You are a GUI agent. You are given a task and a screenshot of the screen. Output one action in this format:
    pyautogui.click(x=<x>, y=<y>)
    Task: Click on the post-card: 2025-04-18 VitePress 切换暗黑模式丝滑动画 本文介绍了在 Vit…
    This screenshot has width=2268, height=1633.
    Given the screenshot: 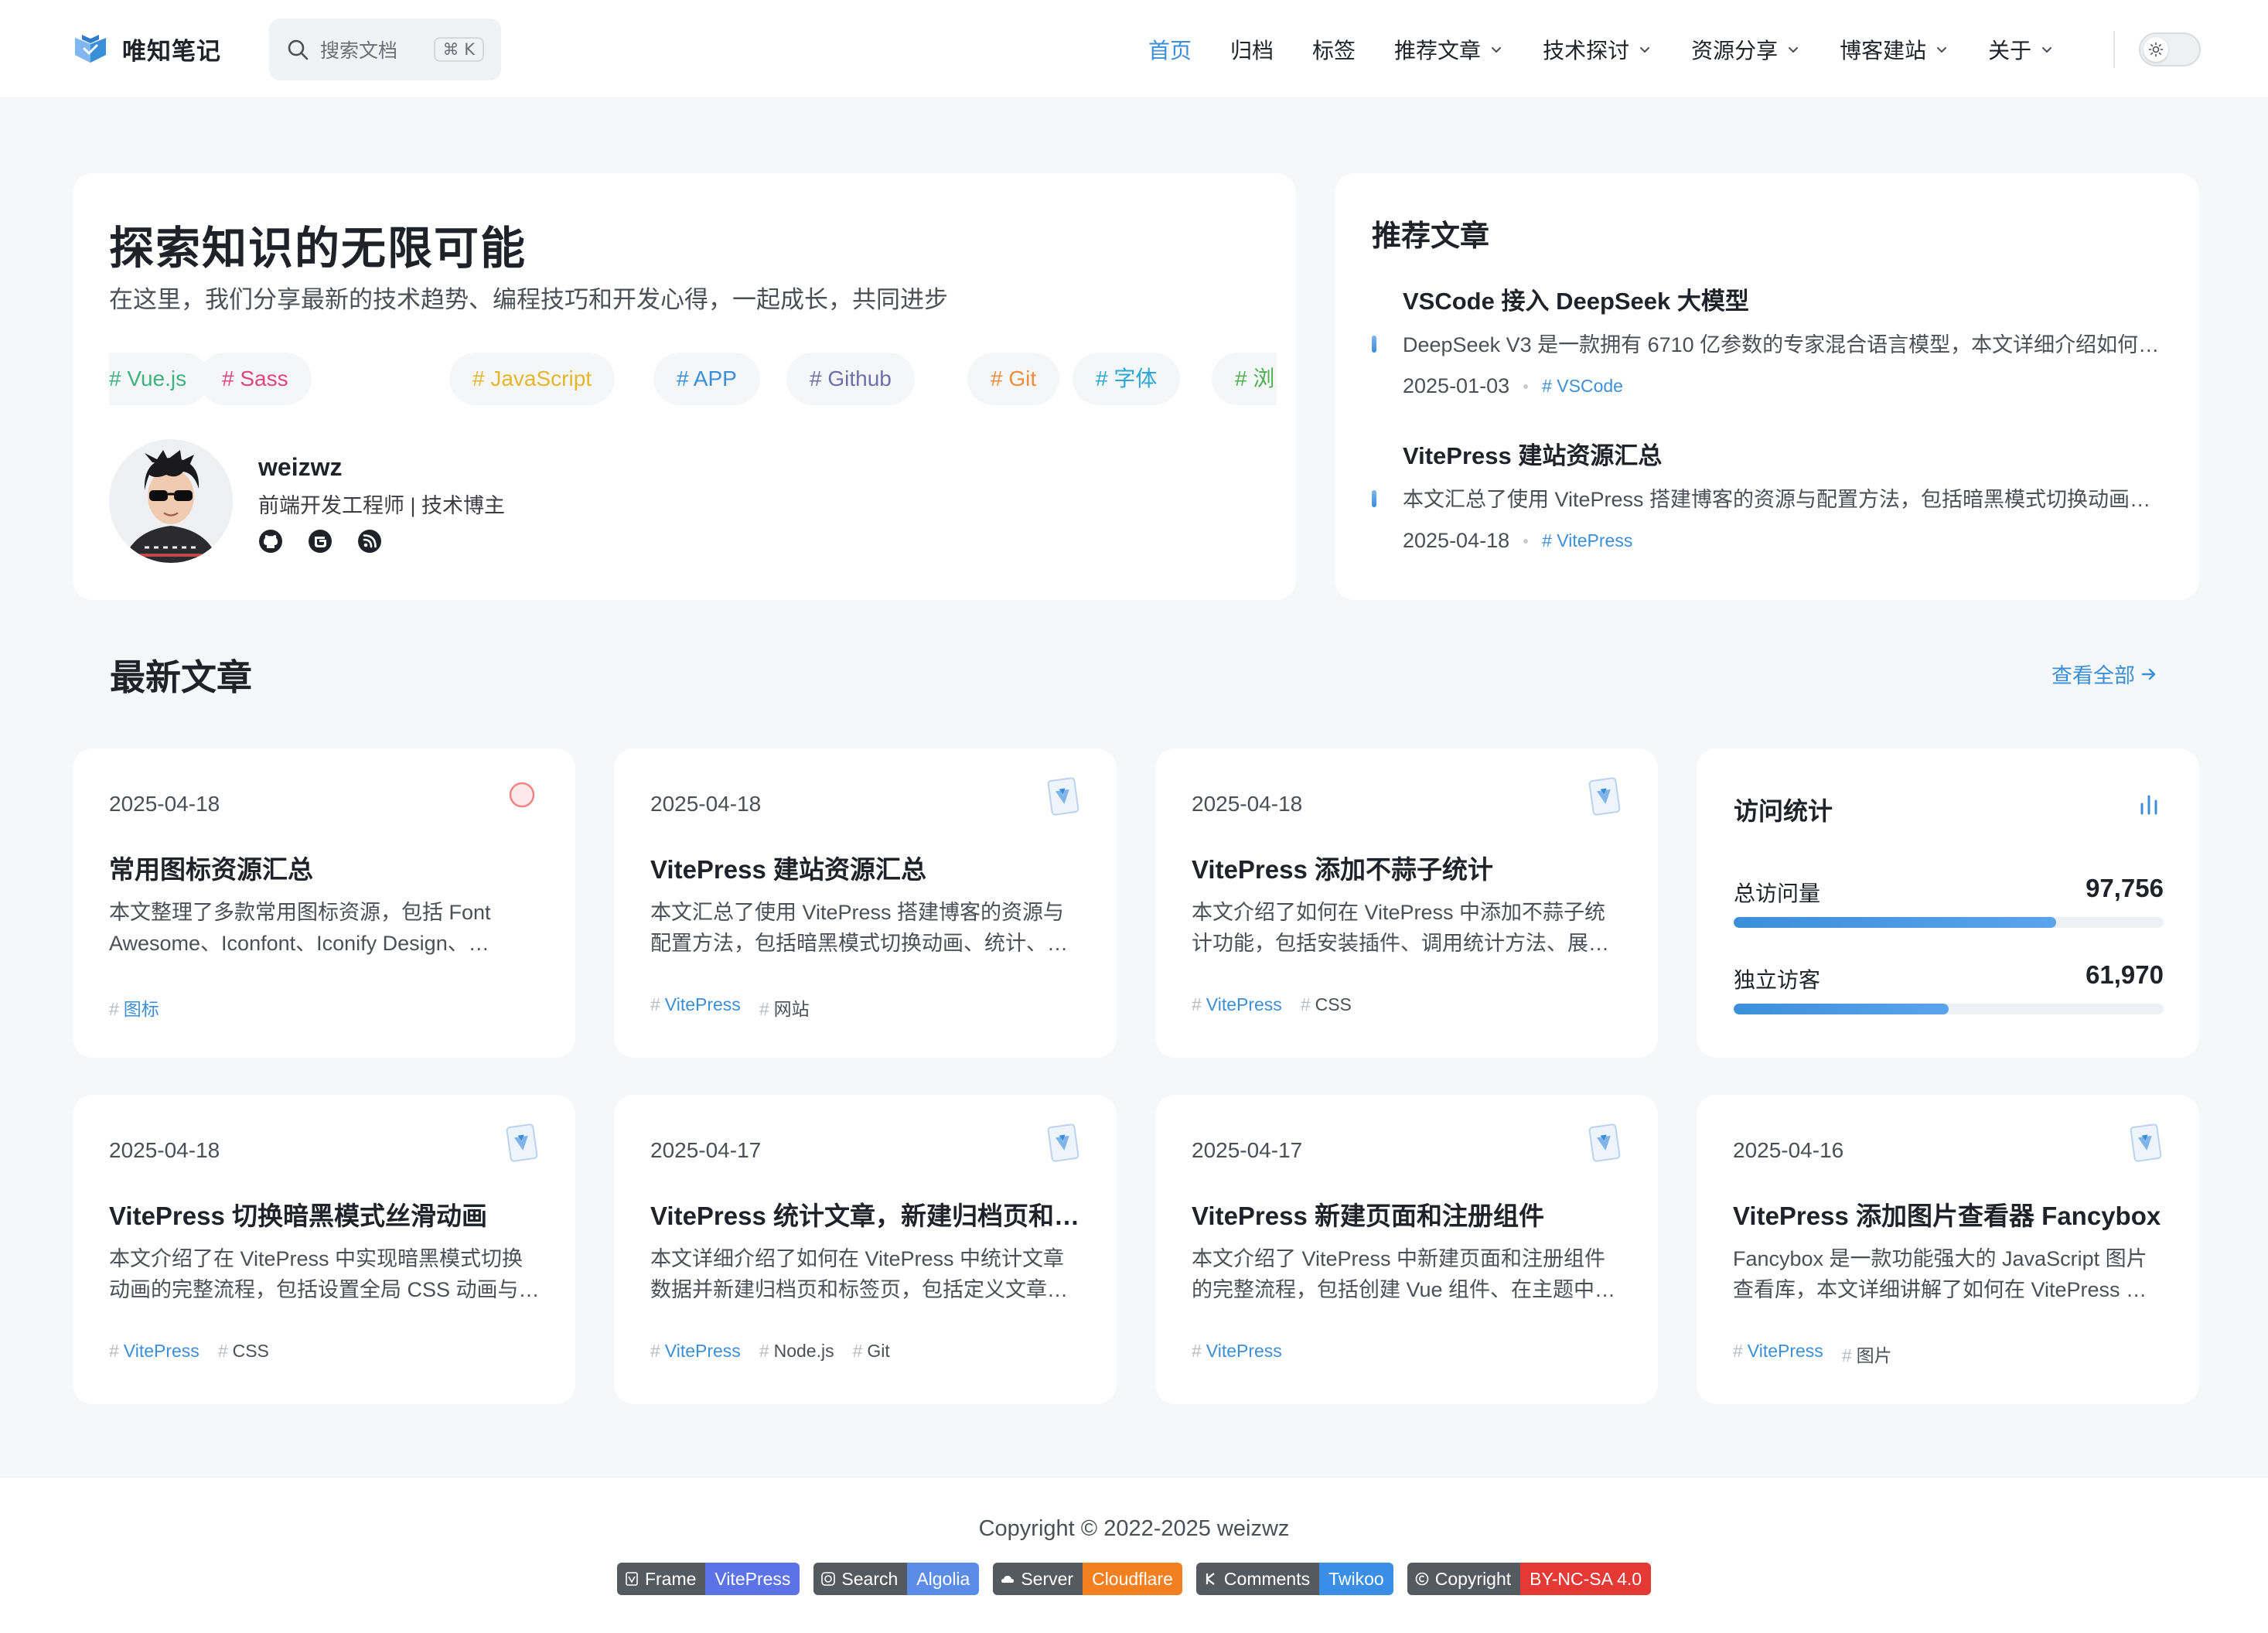 What is the action you would take?
    pyautogui.click(x=324, y=1249)
    